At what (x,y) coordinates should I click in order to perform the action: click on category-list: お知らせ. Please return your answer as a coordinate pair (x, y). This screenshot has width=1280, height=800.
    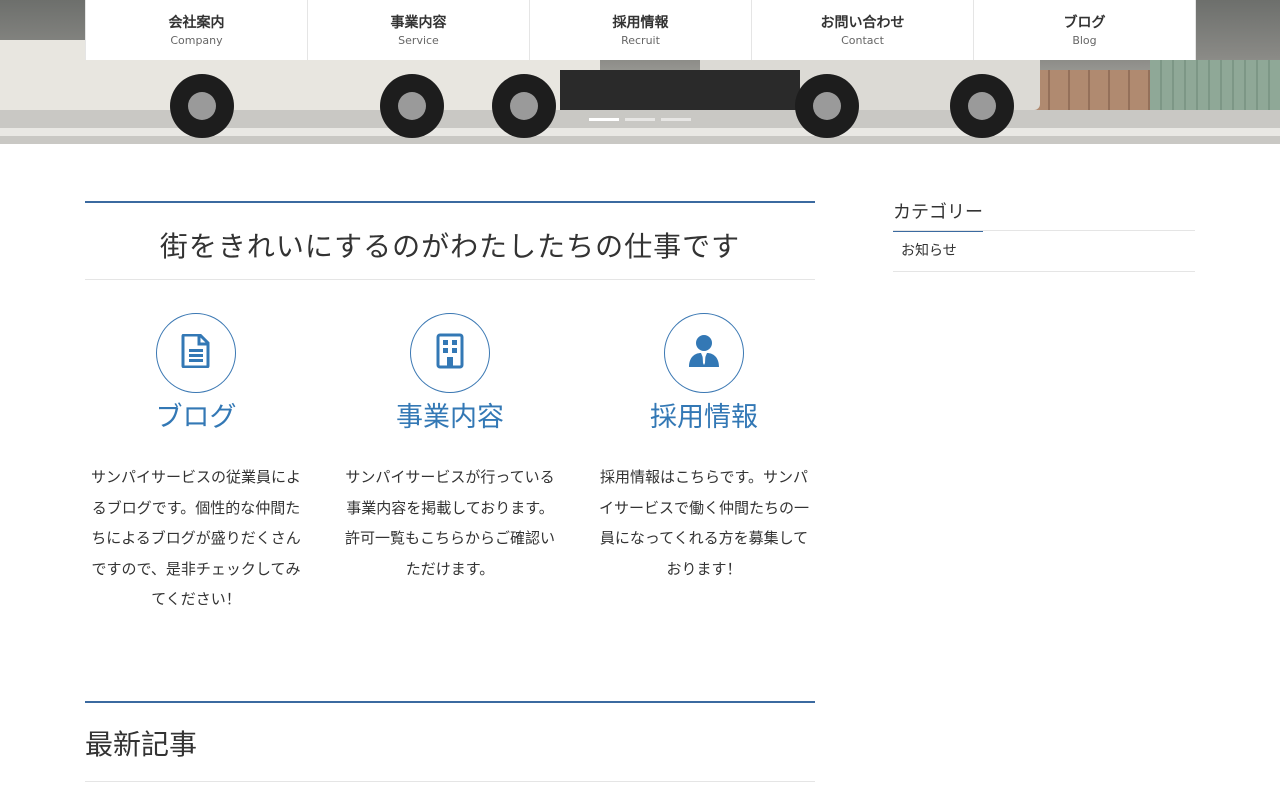
    Looking at the image, I should click on (1044, 251).